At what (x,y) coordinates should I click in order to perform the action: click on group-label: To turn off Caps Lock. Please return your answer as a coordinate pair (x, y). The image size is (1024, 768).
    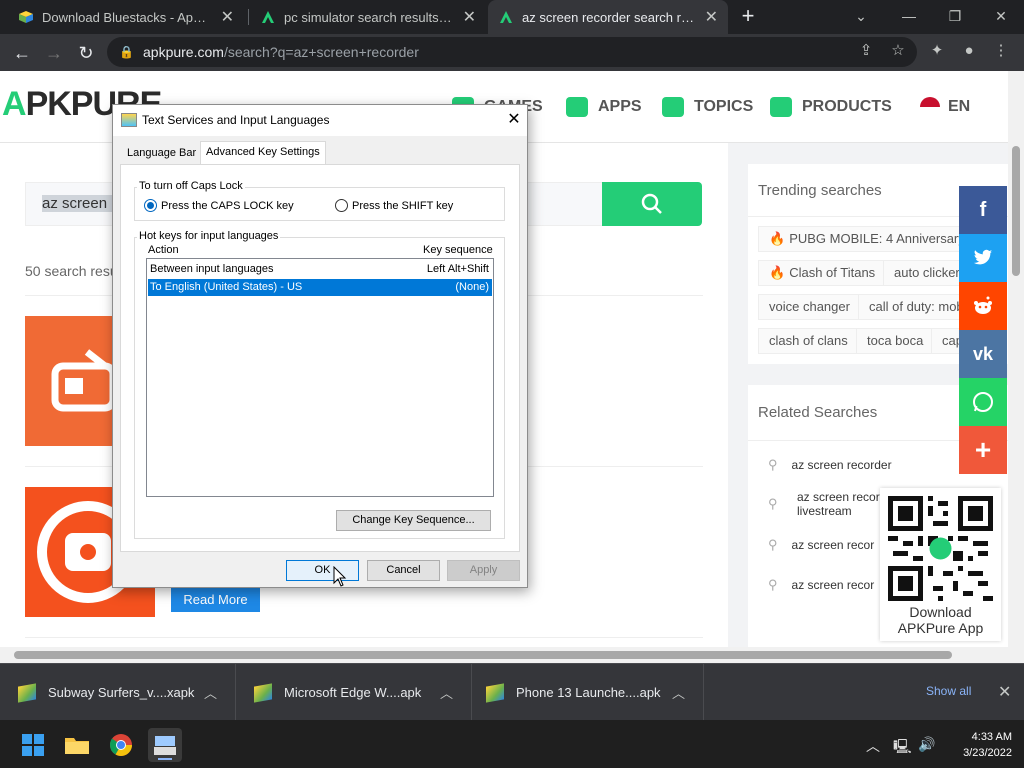
    Looking at the image, I should click on (191, 186).